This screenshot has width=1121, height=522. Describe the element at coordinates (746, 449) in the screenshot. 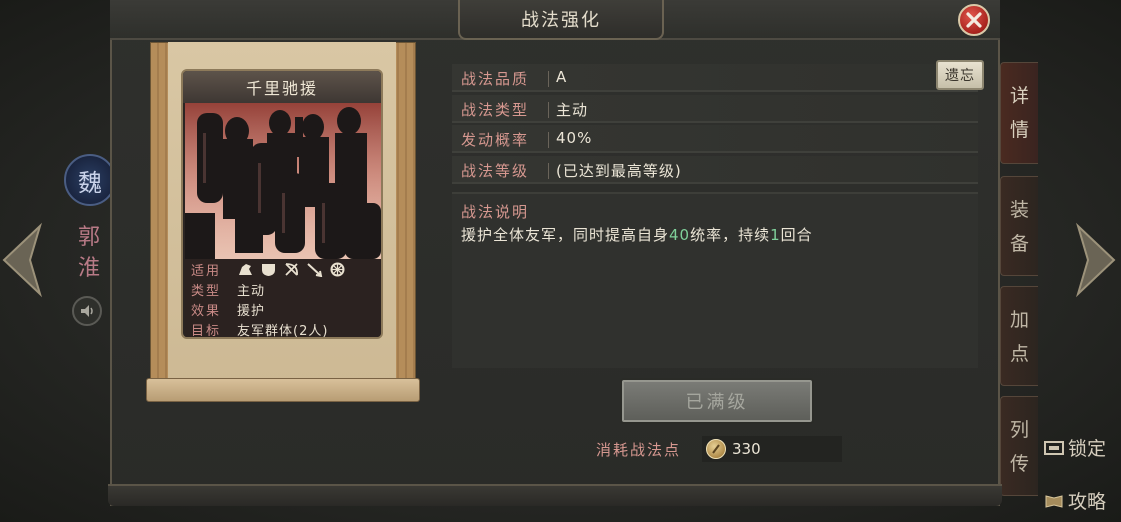

I see `cost-value: 330` at that location.